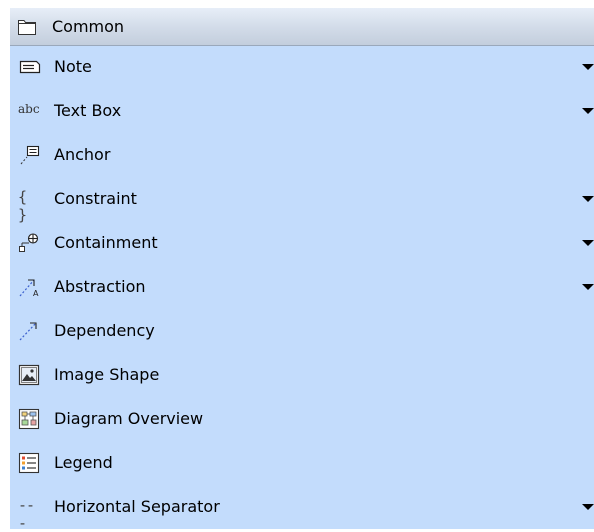  I want to click on palette-item-label: Constraint, so click(95, 198).